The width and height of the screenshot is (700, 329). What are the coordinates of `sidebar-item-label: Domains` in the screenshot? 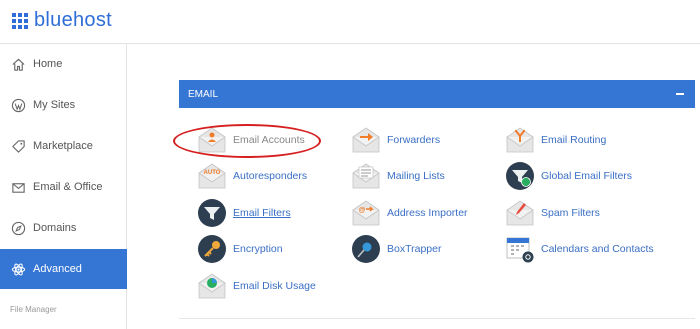 It's located at (55, 228).